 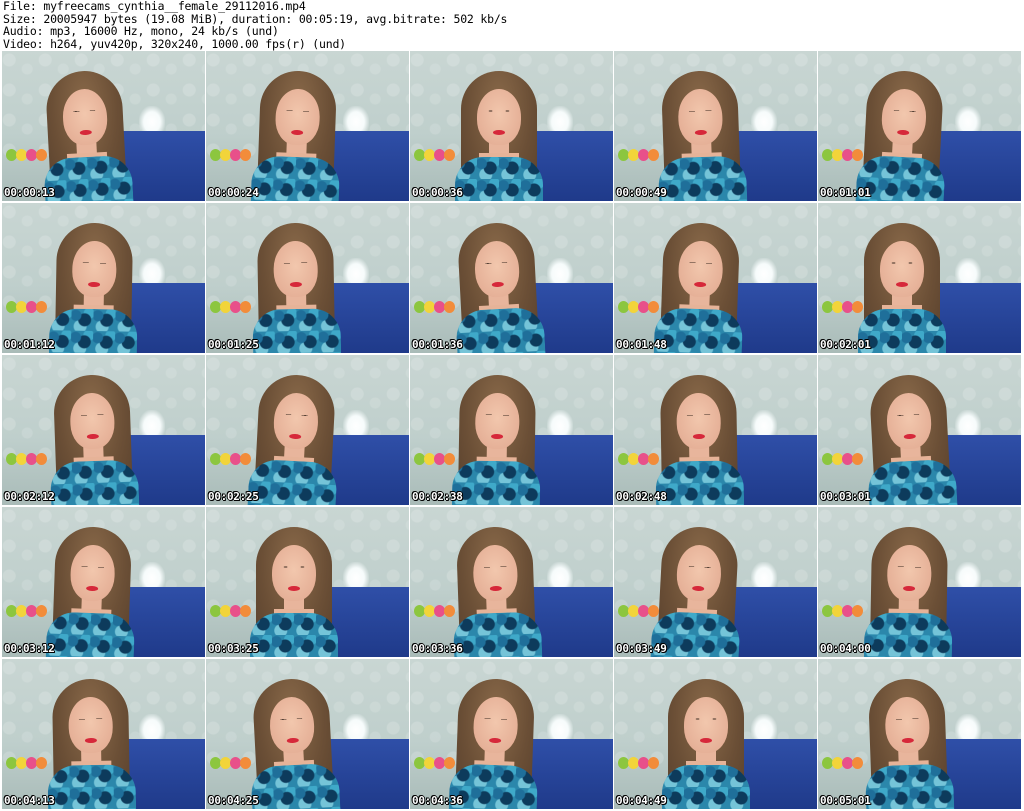 What do you see at coordinates (29, 496) in the screenshot?
I see `thumbnail-timestamp: 00:02:12` at bounding box center [29, 496].